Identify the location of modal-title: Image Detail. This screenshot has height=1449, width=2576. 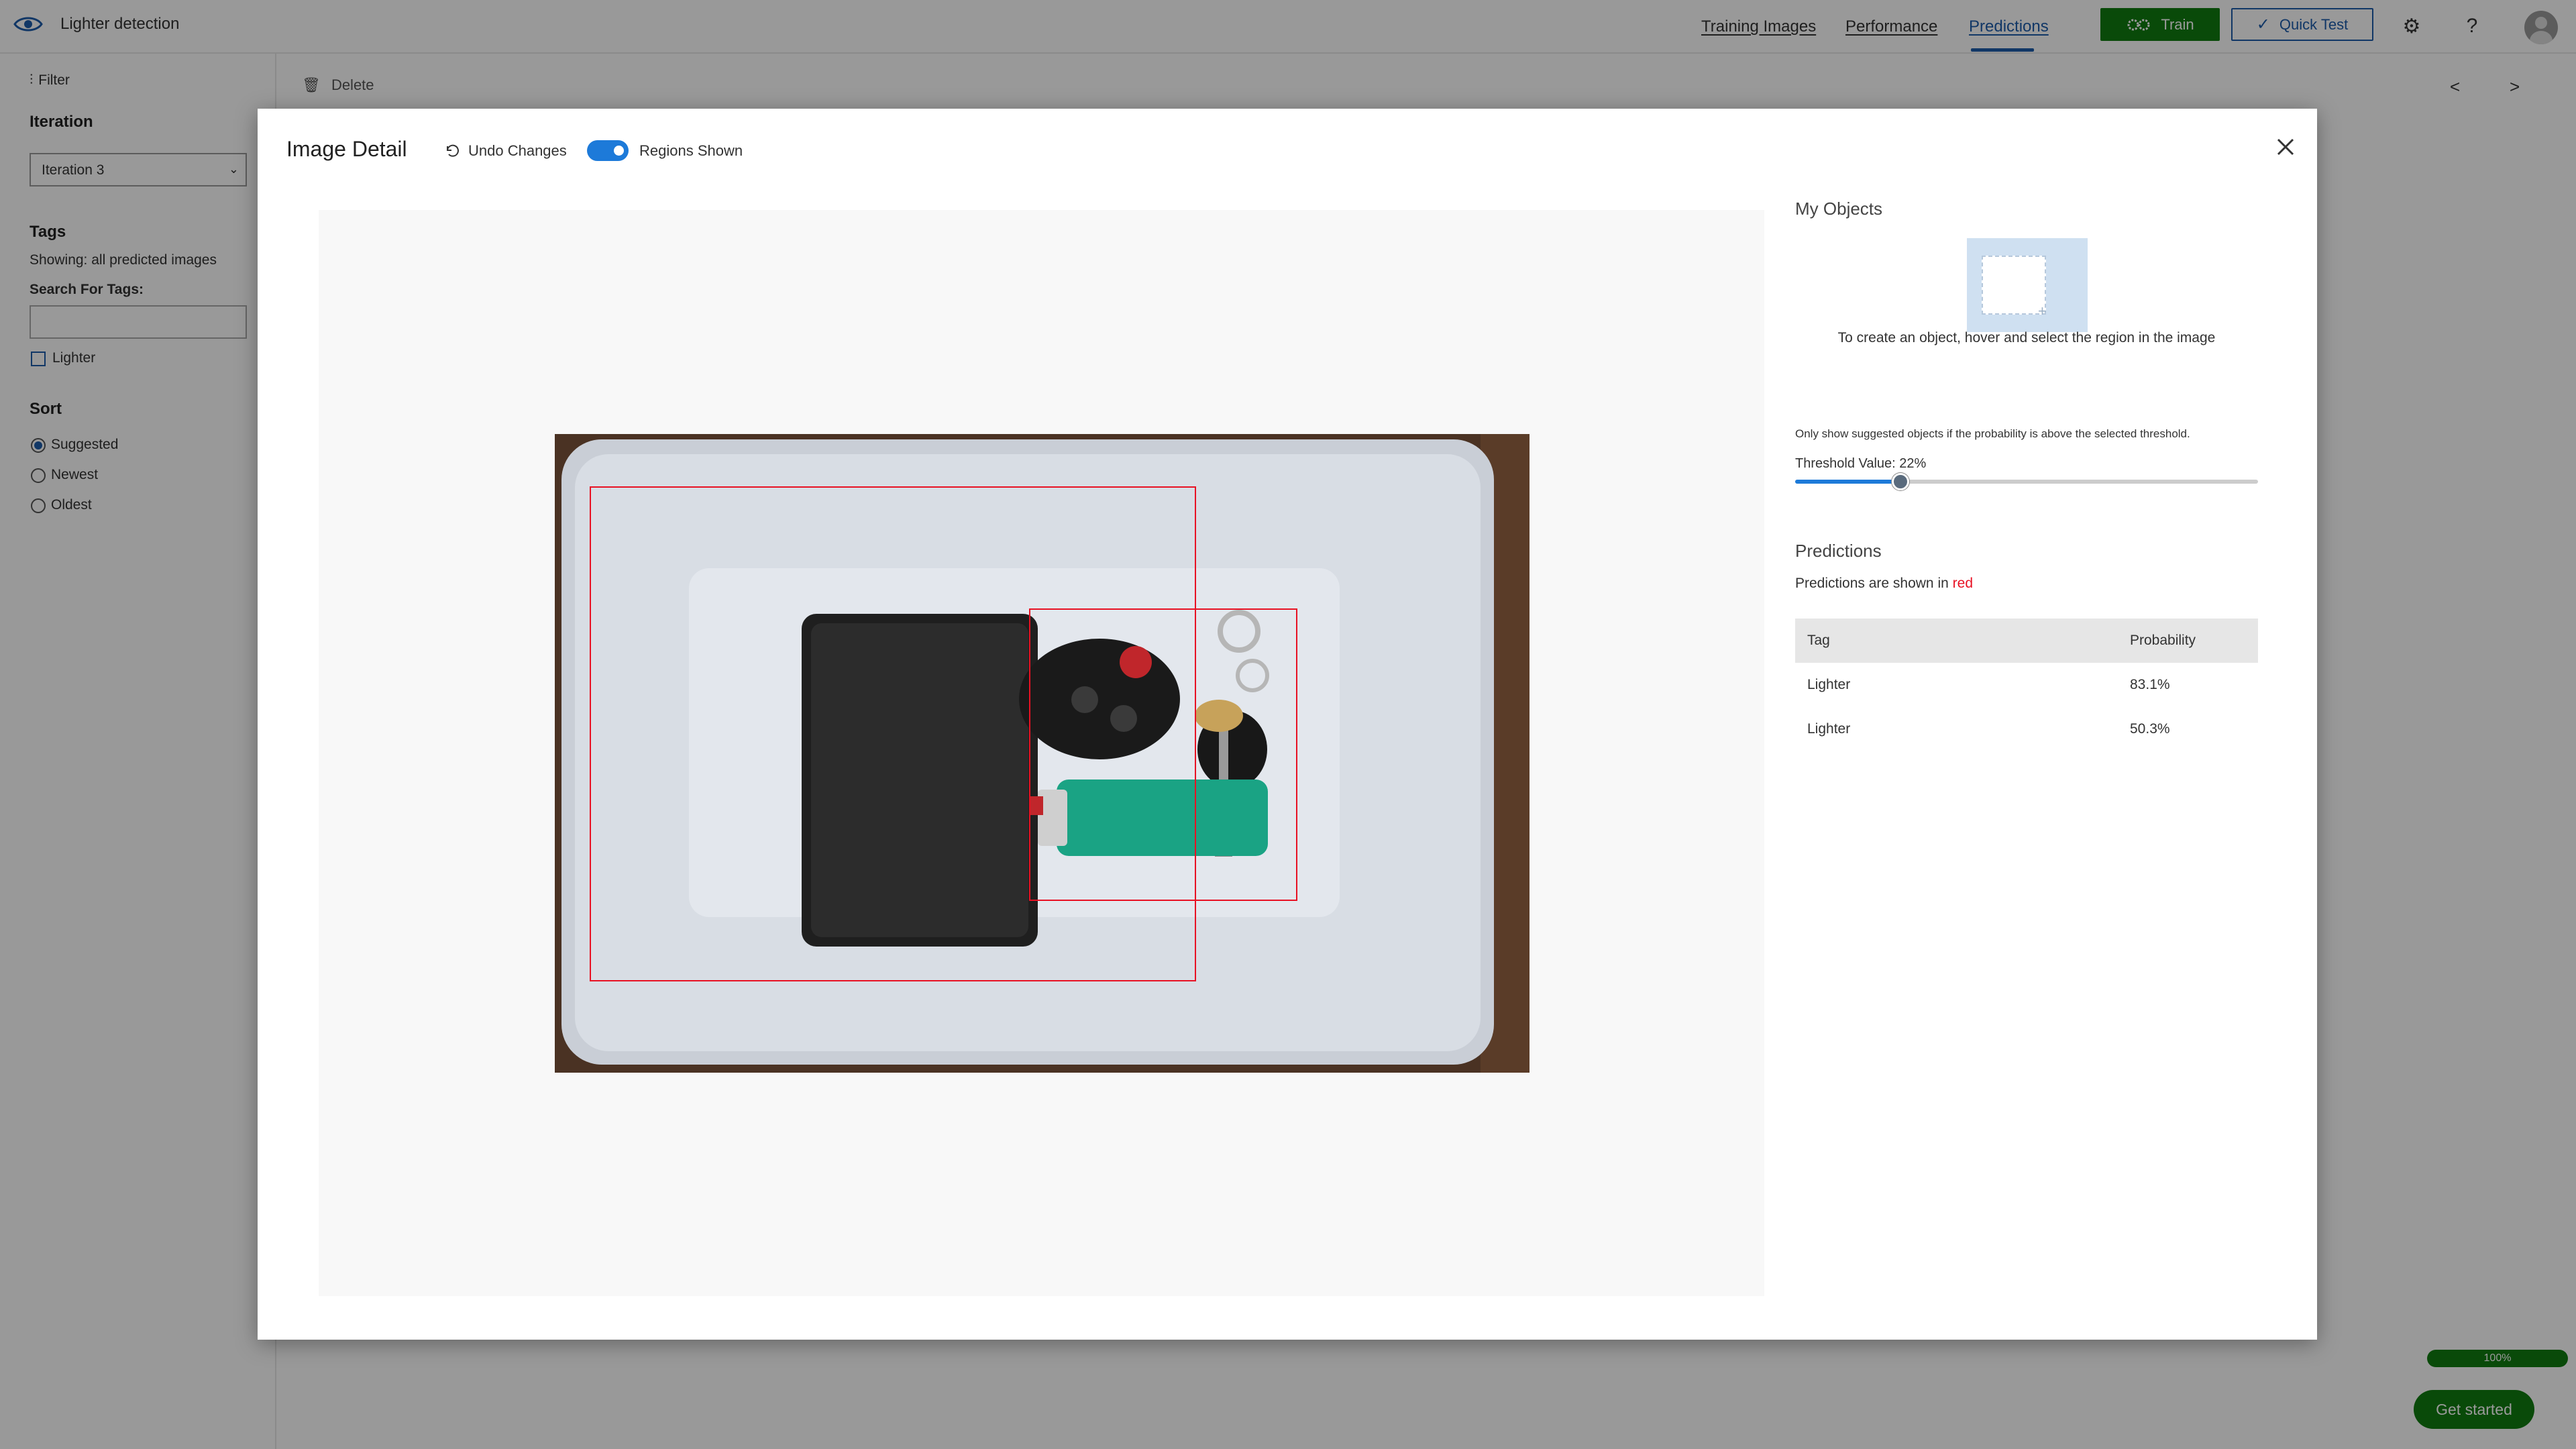
(346, 149).